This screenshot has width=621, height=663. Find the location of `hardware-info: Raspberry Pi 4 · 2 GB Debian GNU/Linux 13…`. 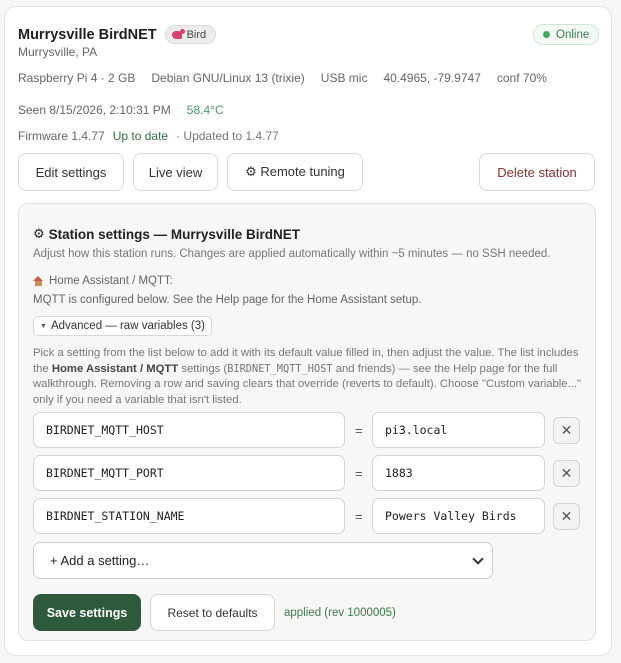

hardware-info: Raspberry Pi 4 · 2 GB Debian GNU/Linux 13… is located at coordinates (290, 78).